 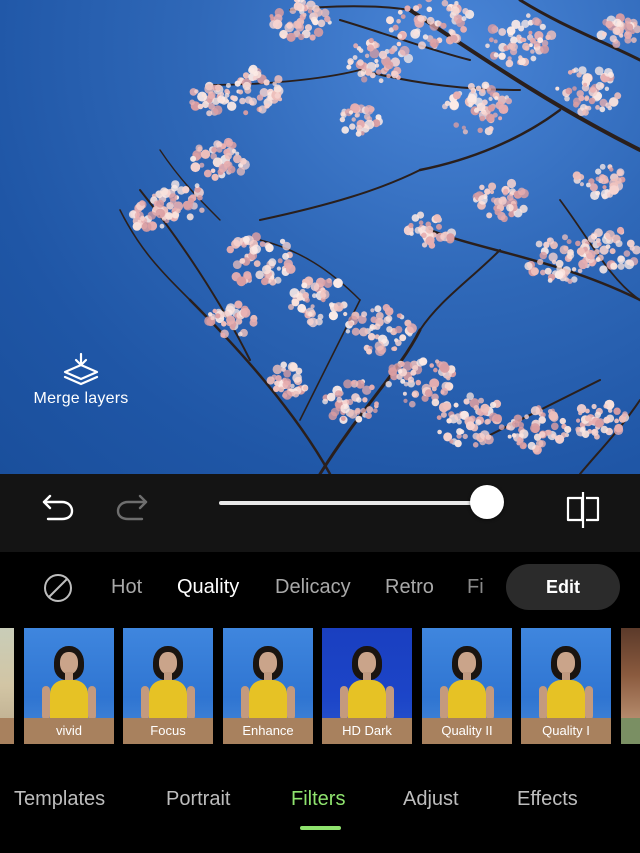 I want to click on tab-templates: Templates, so click(x=59, y=799).